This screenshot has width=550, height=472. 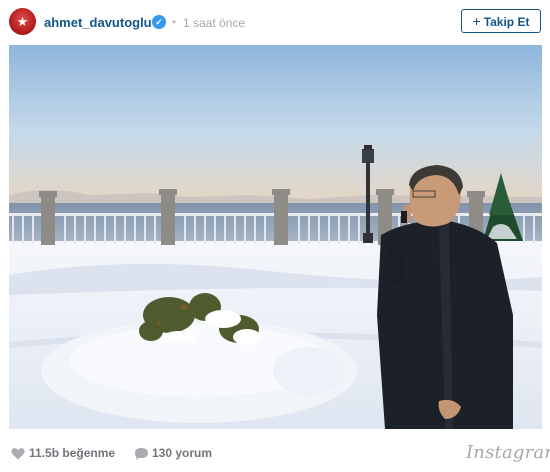 I want to click on avatar-star-icon: ★, so click(x=22, y=21).